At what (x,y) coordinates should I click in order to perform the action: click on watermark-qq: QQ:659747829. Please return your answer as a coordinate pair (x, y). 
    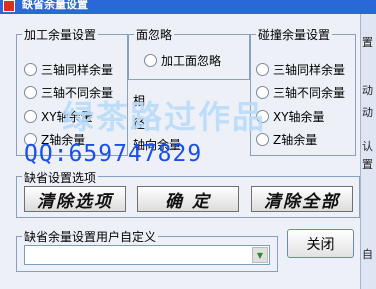
    Looking at the image, I should click on (113, 154).